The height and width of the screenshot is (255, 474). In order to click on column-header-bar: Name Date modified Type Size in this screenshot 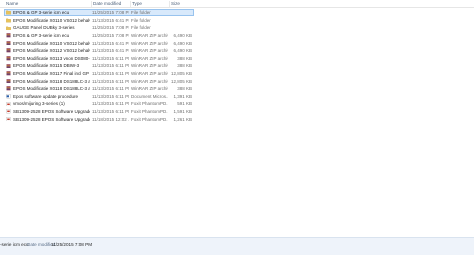, I will do `click(237, 4)`.